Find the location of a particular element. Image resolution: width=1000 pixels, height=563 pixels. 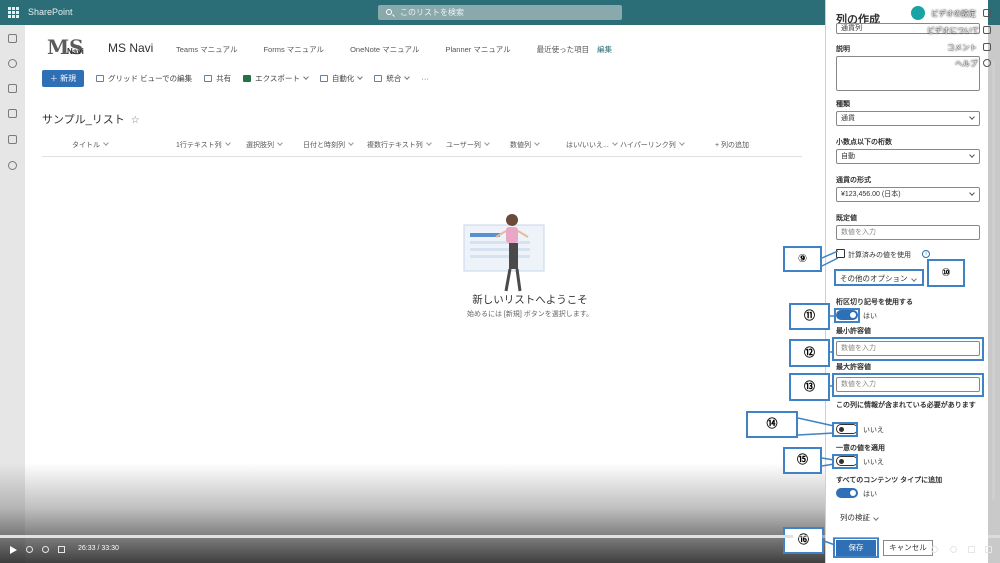

app-launcher-icon is located at coordinates (13, 12).